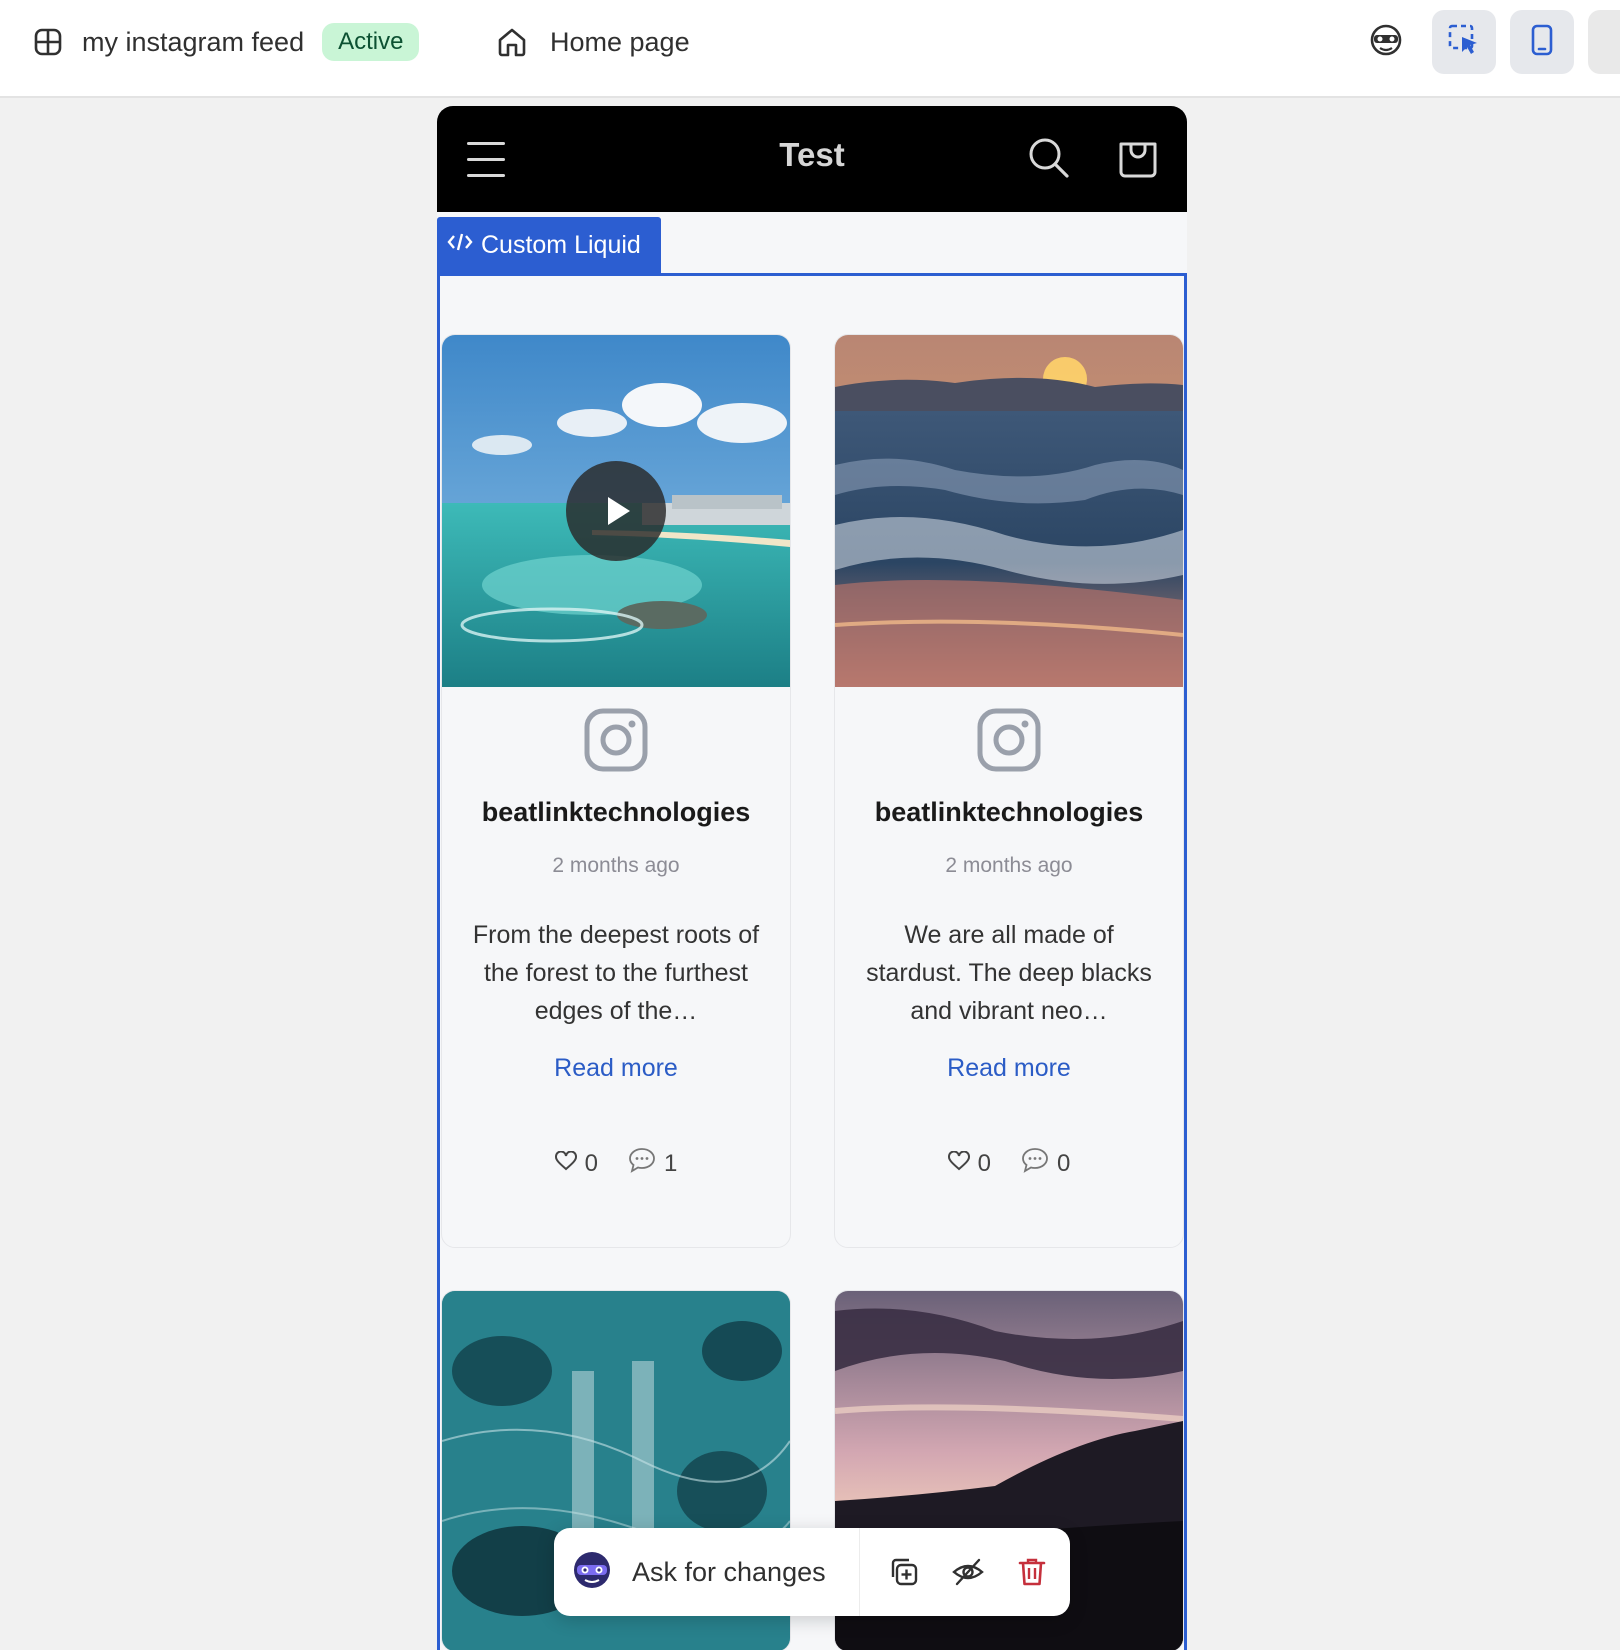  What do you see at coordinates (48, 42) in the screenshot?
I see `layout-icon` at bounding box center [48, 42].